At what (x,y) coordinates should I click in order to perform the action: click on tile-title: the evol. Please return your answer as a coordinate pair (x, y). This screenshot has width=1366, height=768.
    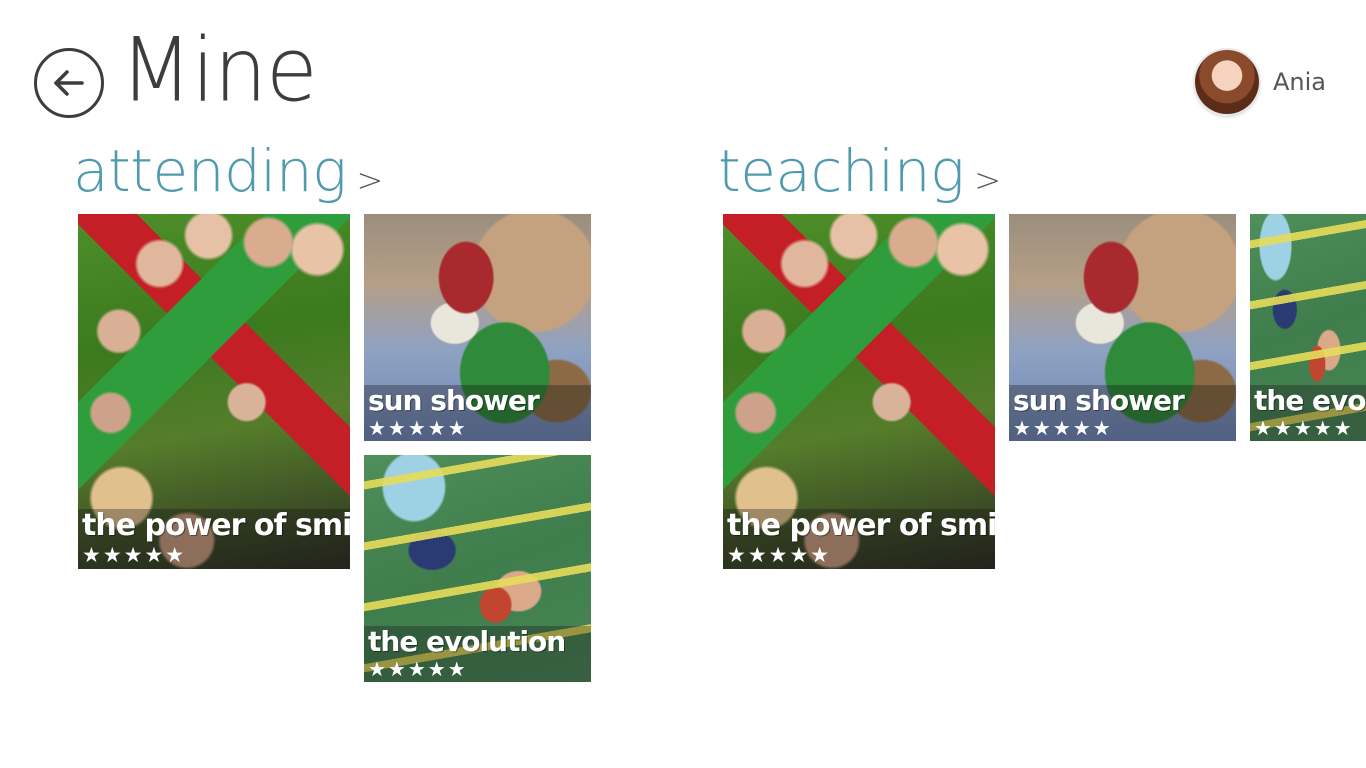
    Looking at the image, I should click on (1310, 400).